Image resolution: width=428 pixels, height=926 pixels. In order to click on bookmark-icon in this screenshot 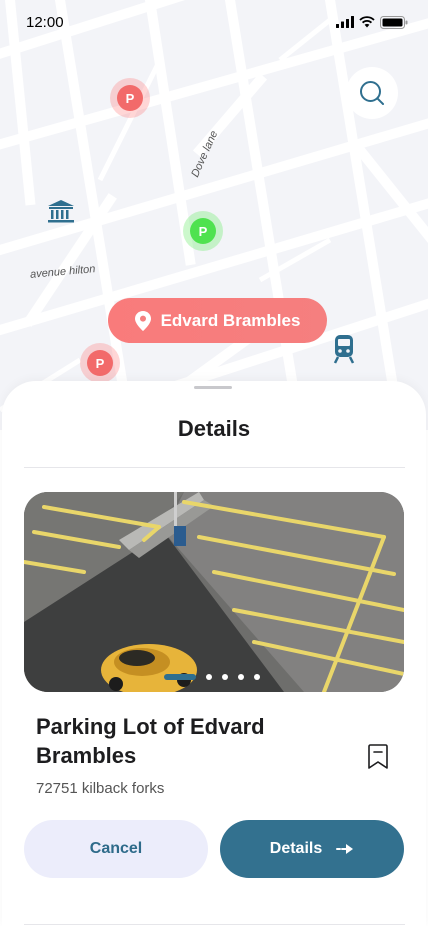, I will do `click(378, 757)`.